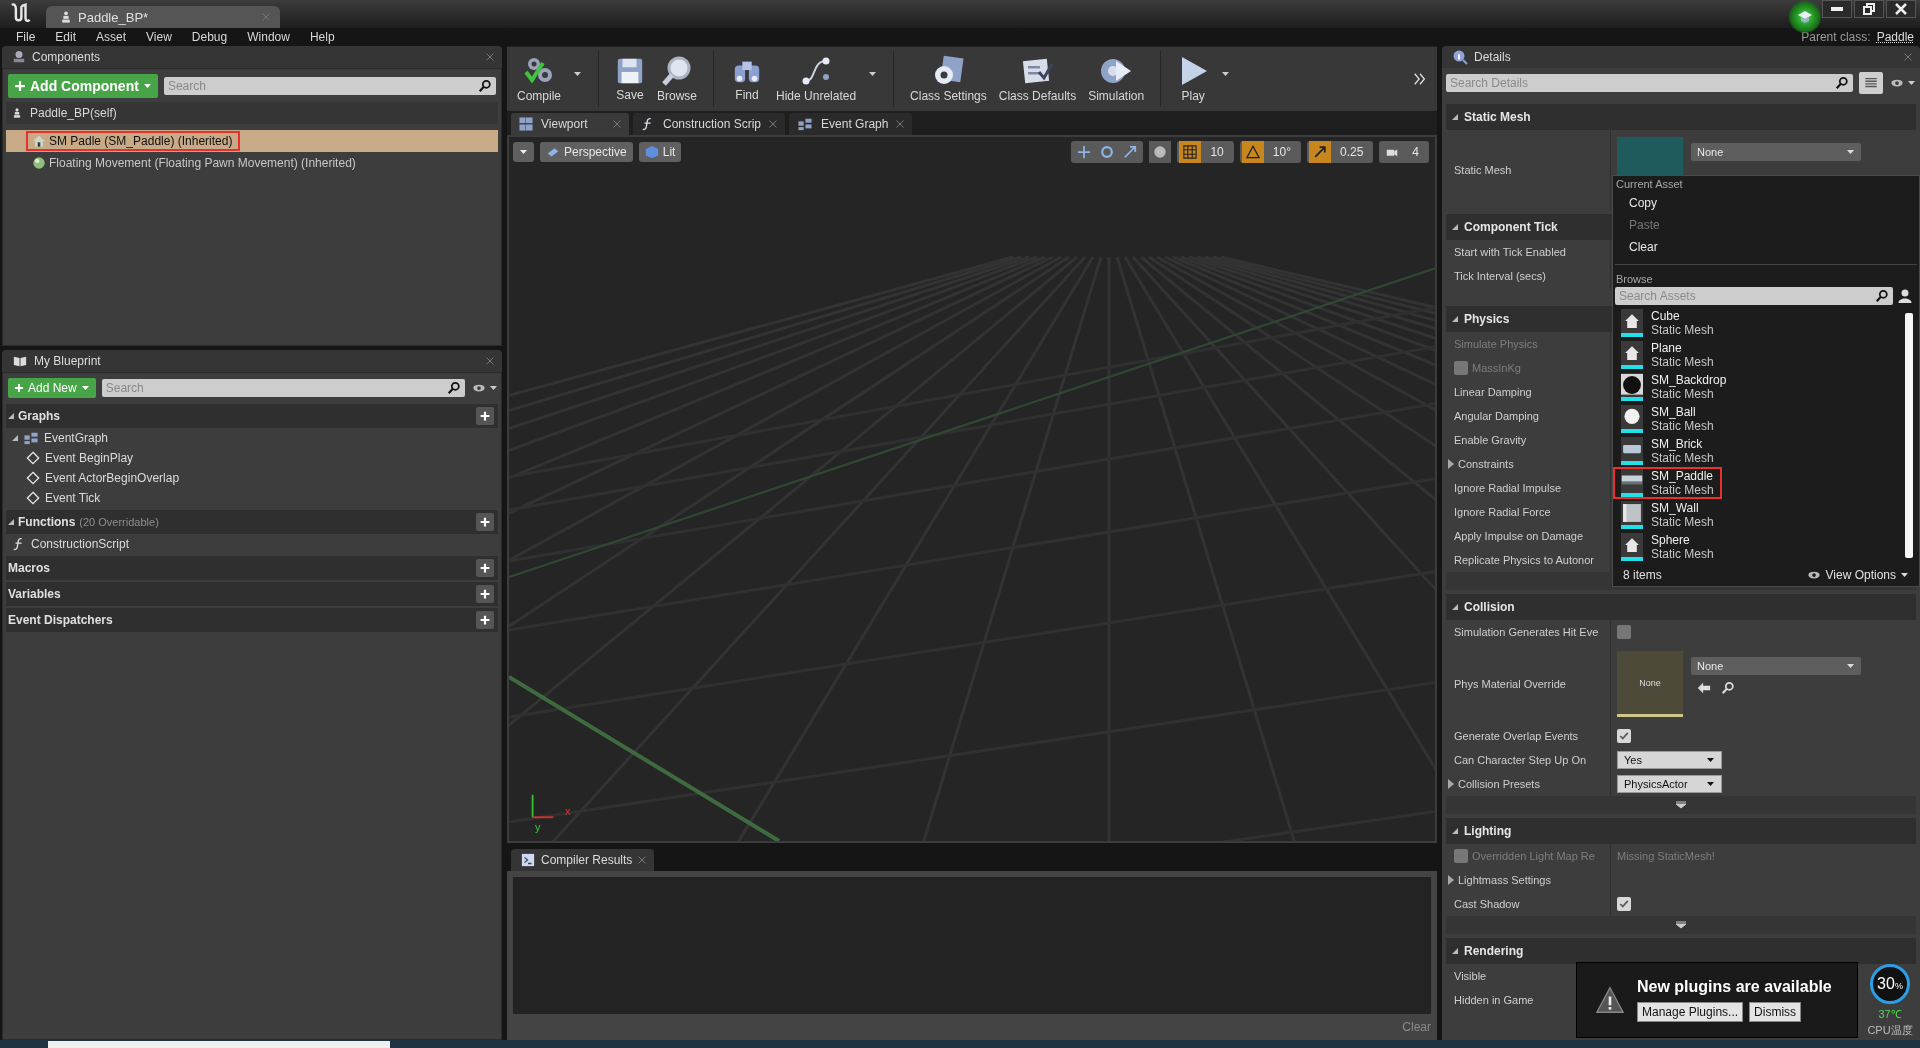  Describe the element at coordinates (1669, 784) in the screenshot. I see `combo-box: PhysicsActor` at that location.